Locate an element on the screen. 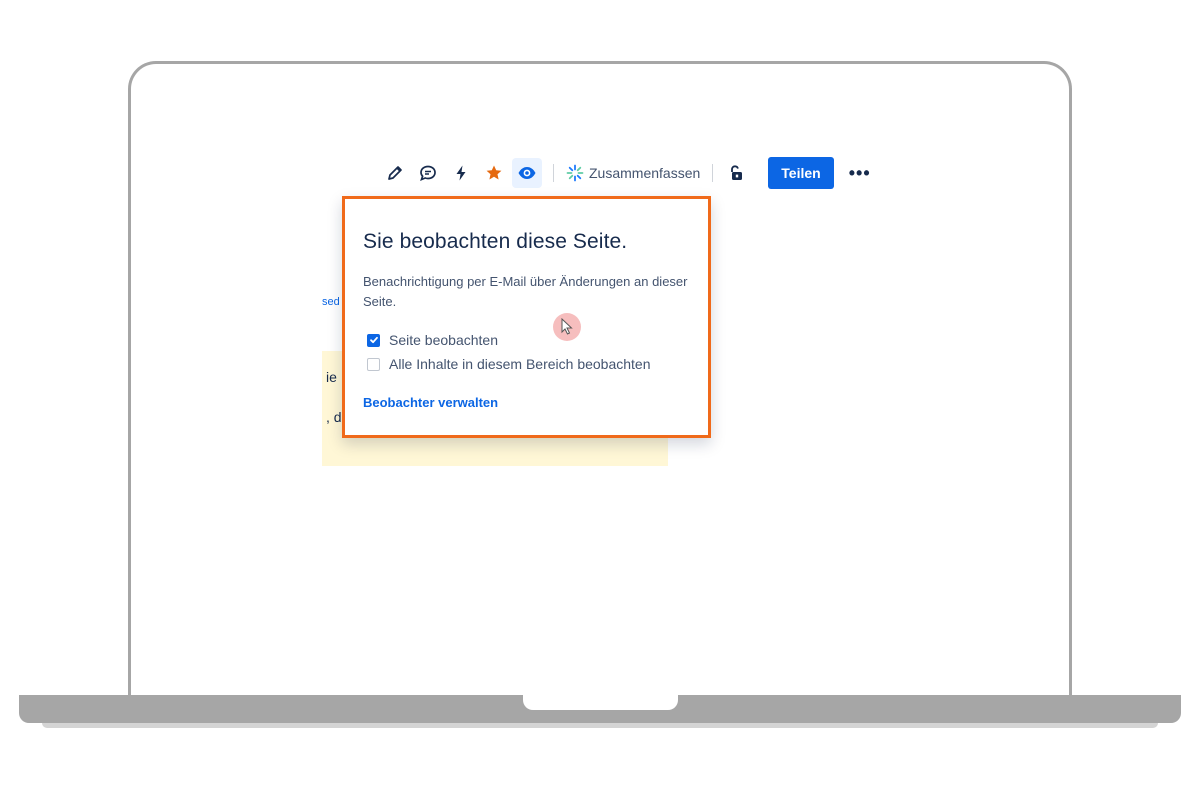 The width and height of the screenshot is (1200, 790). summarize-label: Zusammenfassen is located at coordinates (645, 173).